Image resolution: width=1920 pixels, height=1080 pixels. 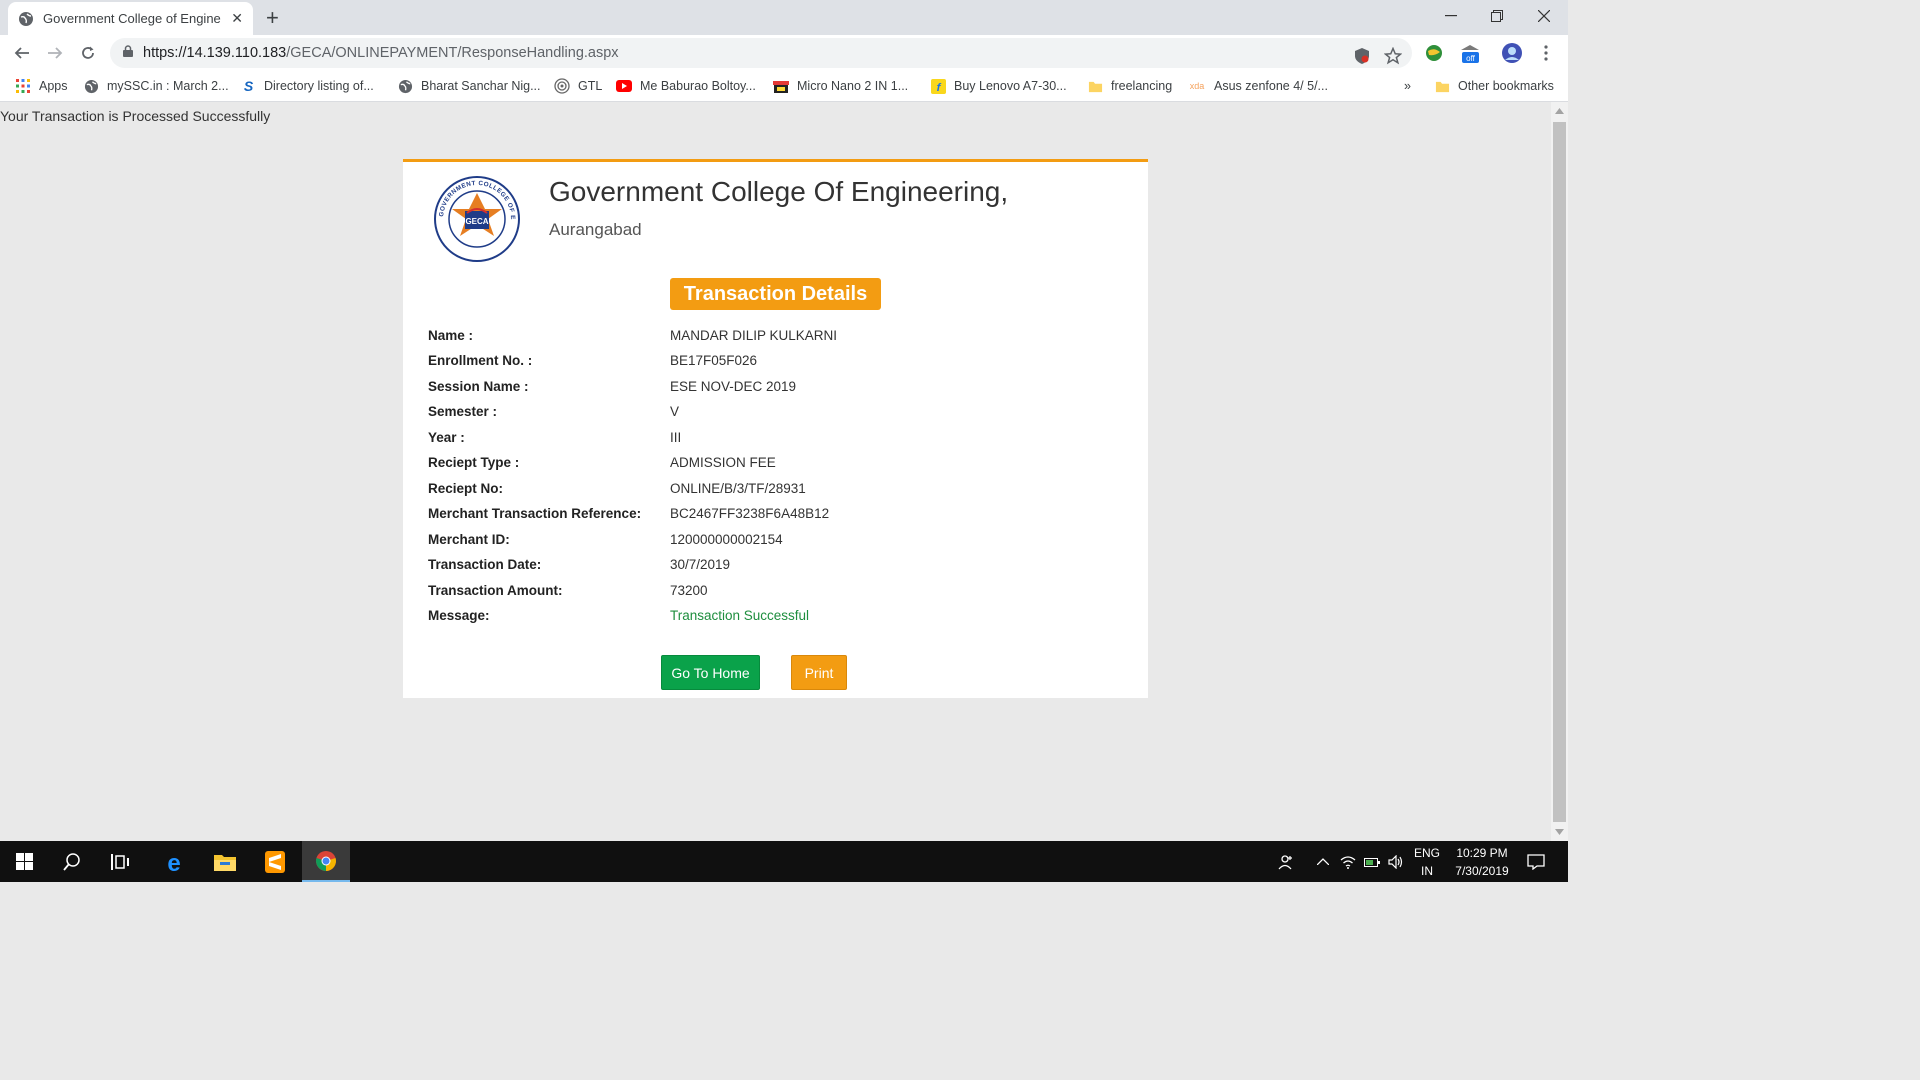 I want to click on clock-date: 7/30/2019, so click(x=1482, y=871).